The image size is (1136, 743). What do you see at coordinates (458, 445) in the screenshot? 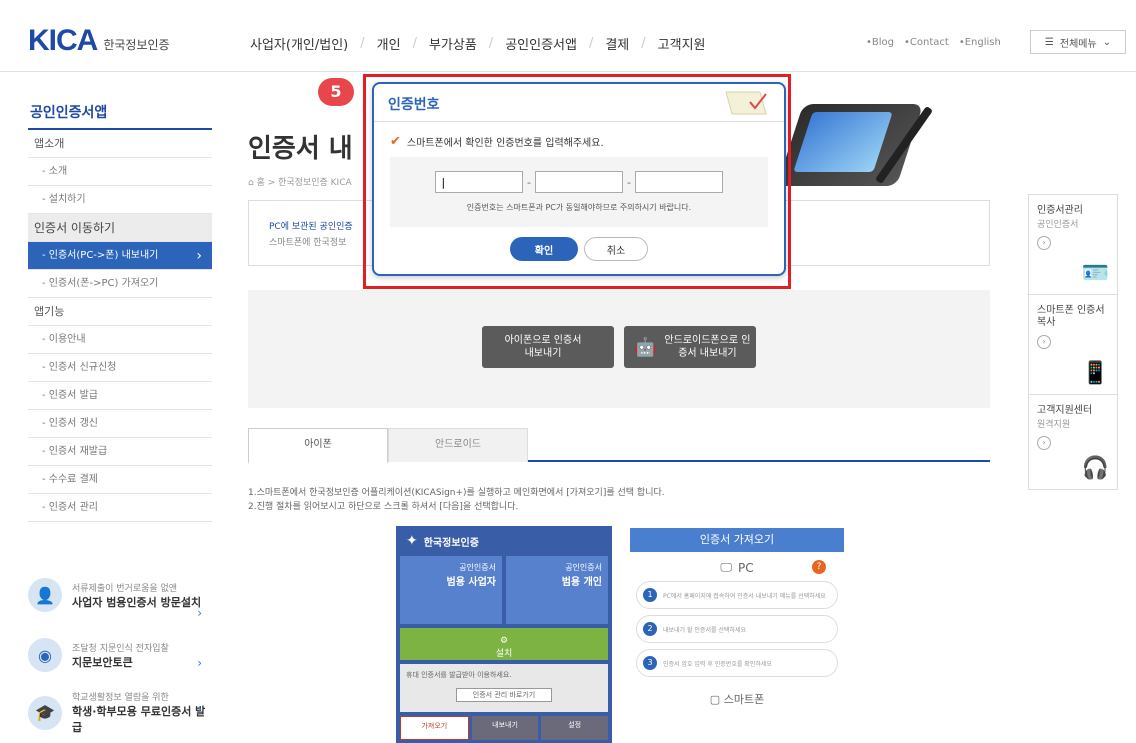
I see `tab-android: 안드로이드` at bounding box center [458, 445].